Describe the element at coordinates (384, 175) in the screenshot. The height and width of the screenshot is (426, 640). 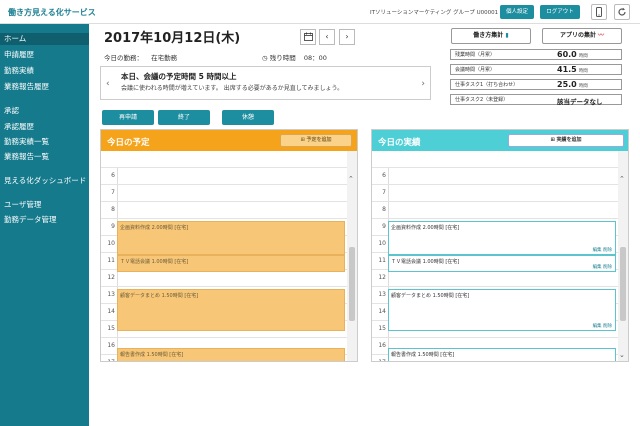
I see `hour-label: 6` at that location.